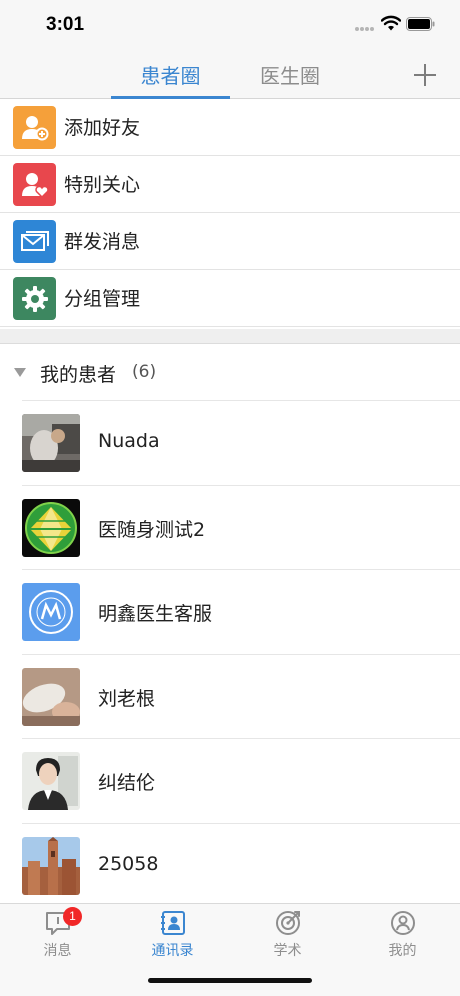 Image resolution: width=460 pixels, height=996 pixels. What do you see at coordinates (241, 527) in the screenshot?
I see `patient-row: 医随身测试2` at bounding box center [241, 527].